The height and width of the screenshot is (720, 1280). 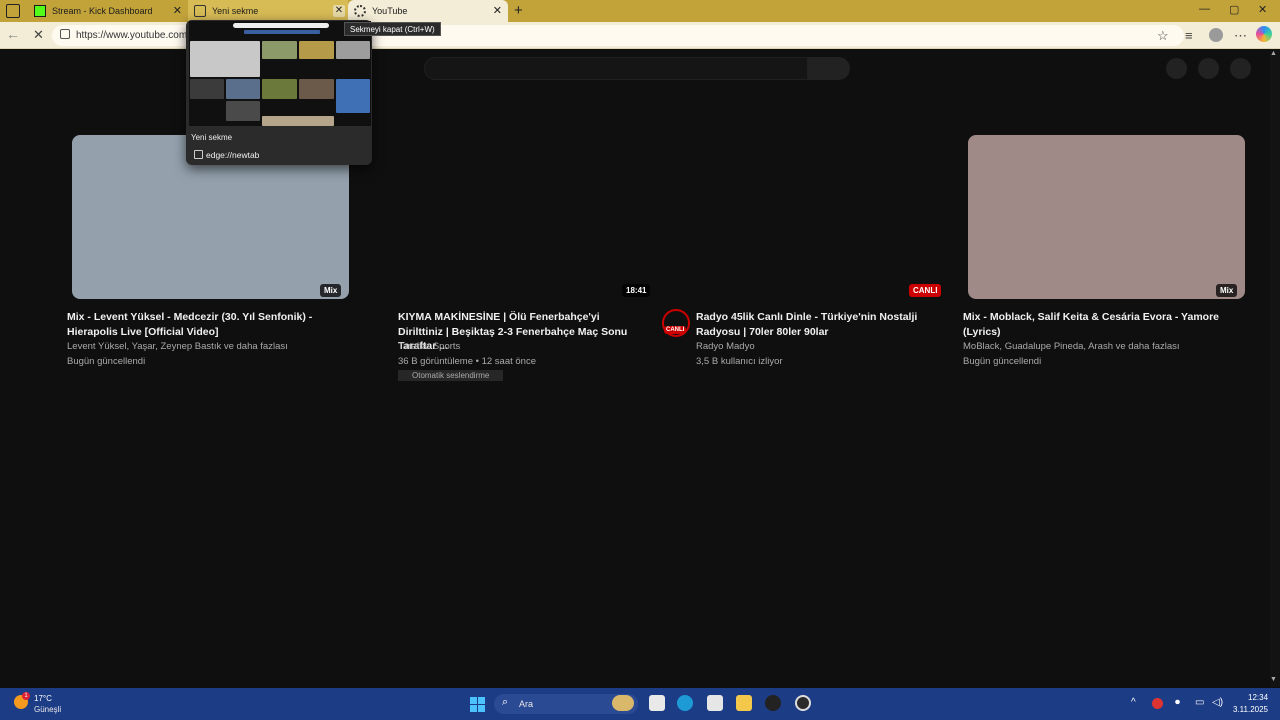 I want to click on favorites-list-icon: ≡, so click(x=1189, y=35).